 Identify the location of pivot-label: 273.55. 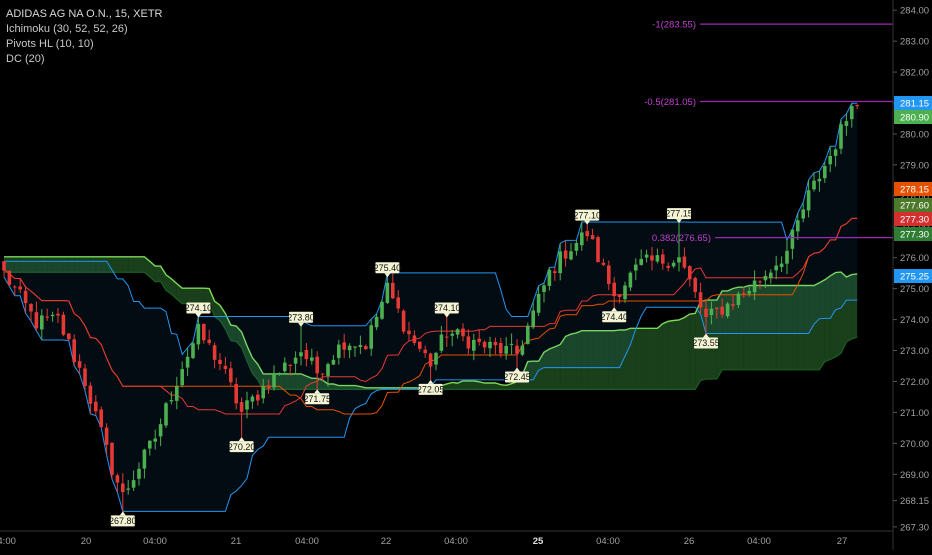
(706, 343).